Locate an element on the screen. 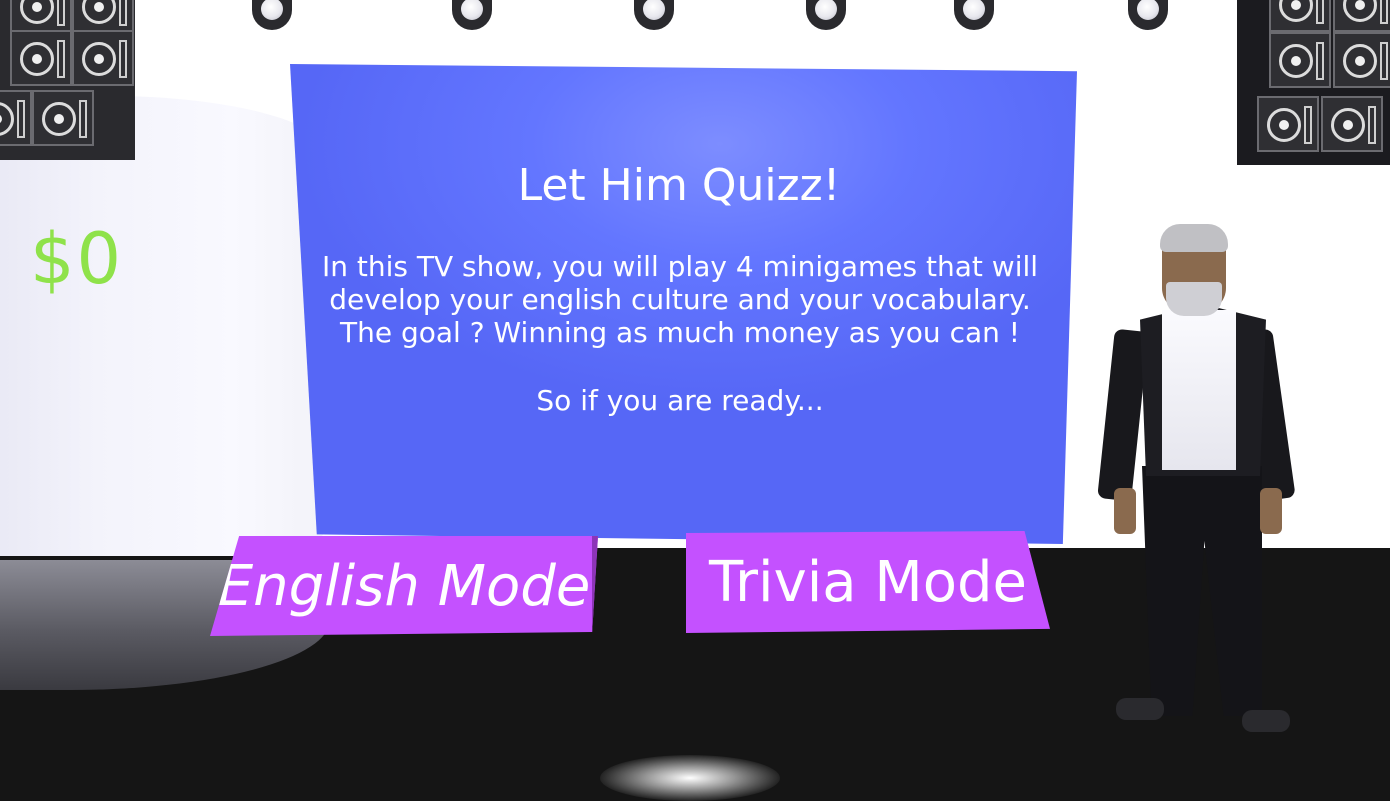  speaker-stack-right is located at coordinates (1313, 82).